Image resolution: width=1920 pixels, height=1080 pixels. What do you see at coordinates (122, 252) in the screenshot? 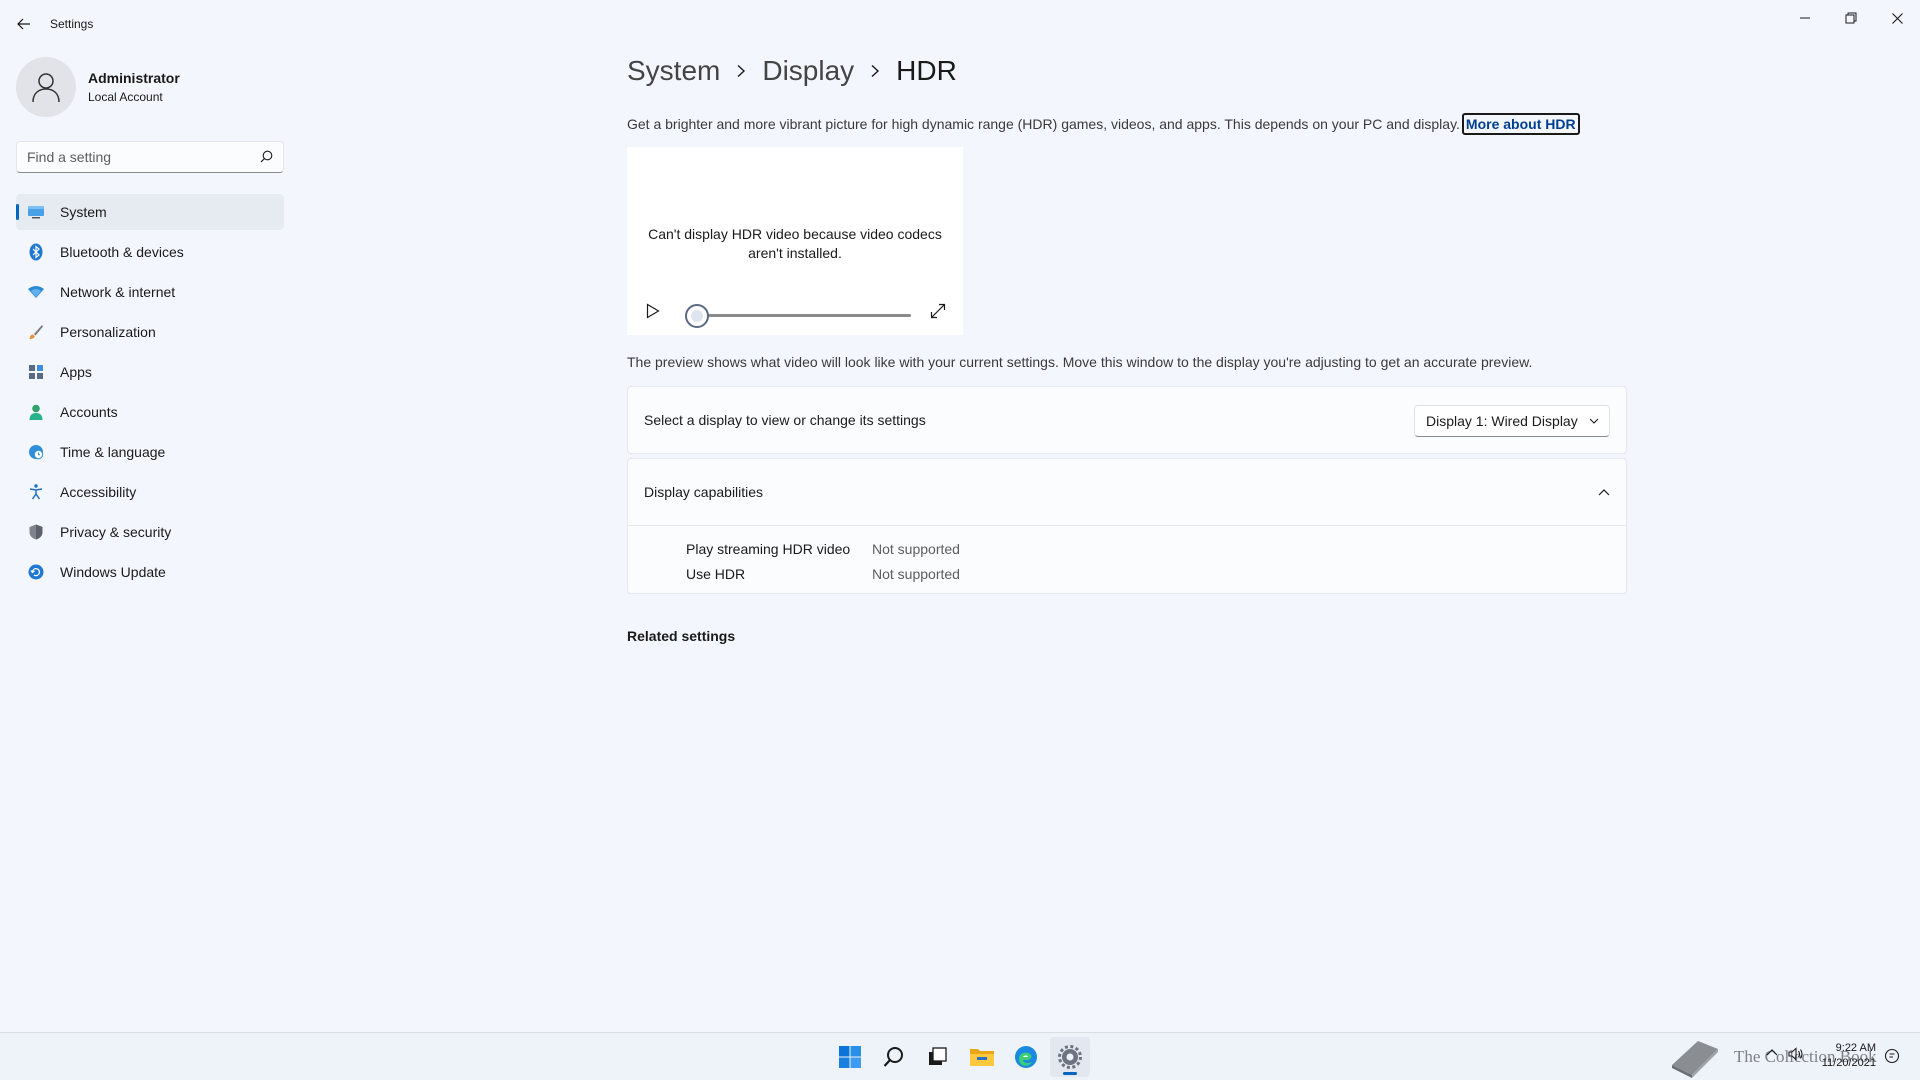
I see `sidebar-item-label: Bluetooth & devices` at bounding box center [122, 252].